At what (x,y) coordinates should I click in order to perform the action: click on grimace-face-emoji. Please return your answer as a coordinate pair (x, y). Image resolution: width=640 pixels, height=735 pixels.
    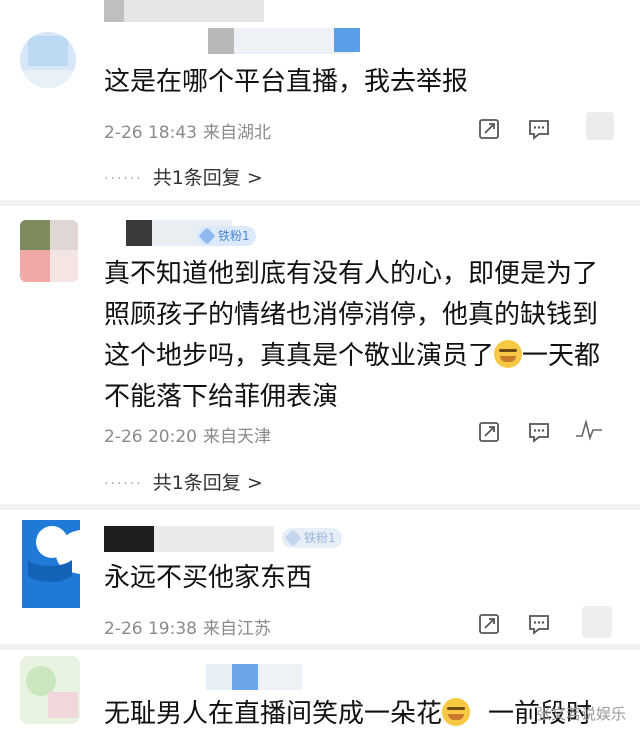
    Looking at the image, I should click on (456, 712).